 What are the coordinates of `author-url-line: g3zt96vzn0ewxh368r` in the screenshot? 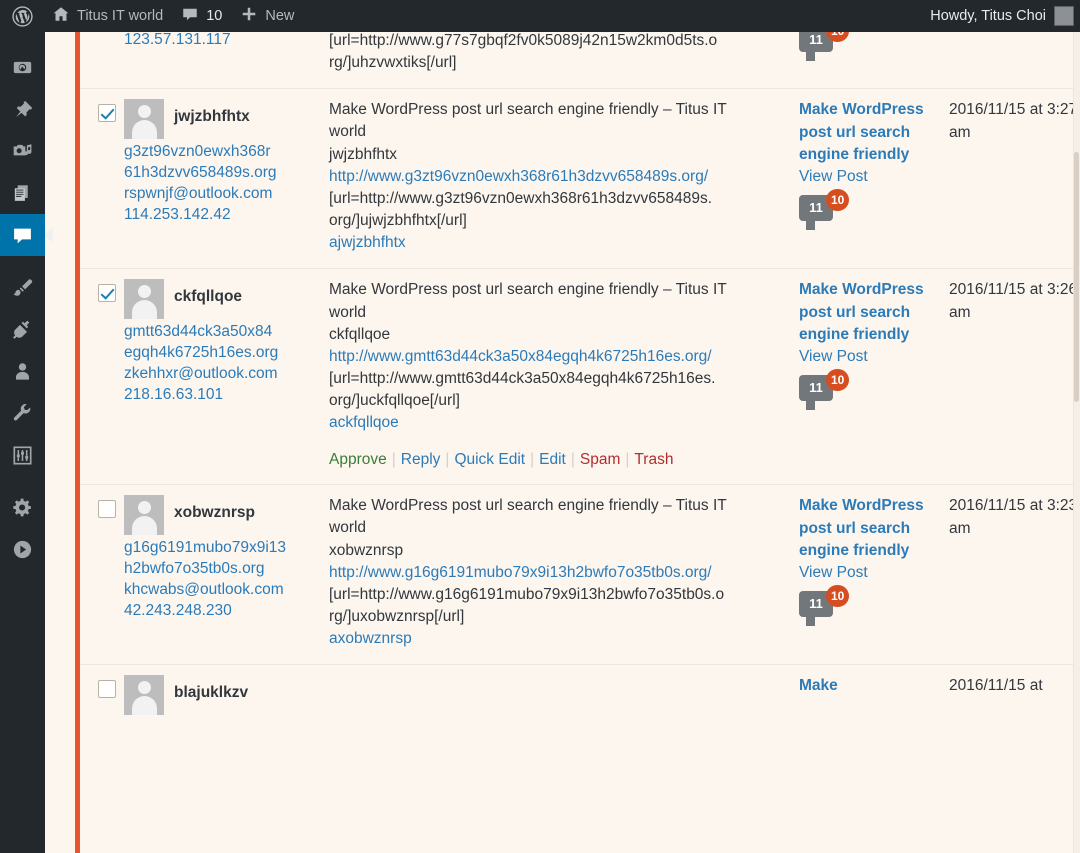 It's located at (226, 152).